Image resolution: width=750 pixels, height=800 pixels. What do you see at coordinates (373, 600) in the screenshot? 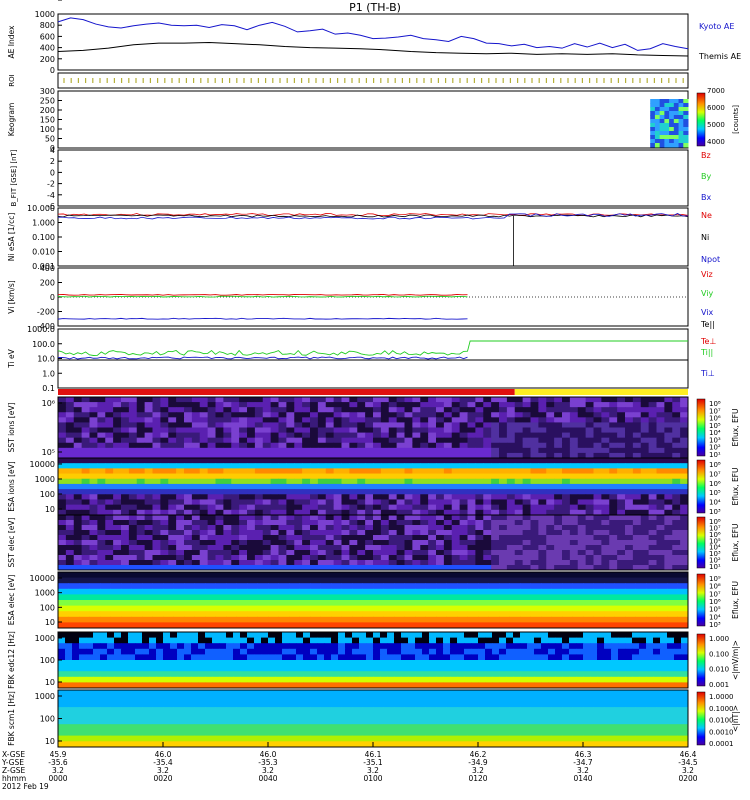
I see `heatmap-esa_elec` at bounding box center [373, 600].